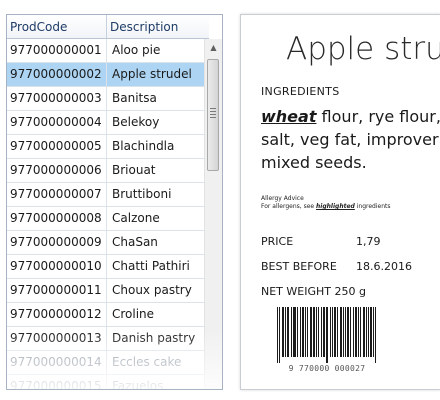 Image resolution: width=440 pixels, height=400 pixels. Describe the element at coordinates (154, 338) in the screenshot. I see `description-cell: Danish pastry` at that location.